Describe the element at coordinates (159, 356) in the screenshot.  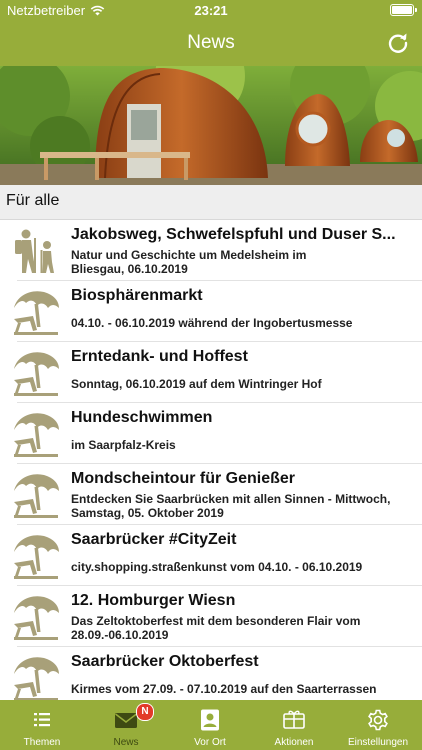
I see `item-title: Erntedank- und Hoffest` at that location.